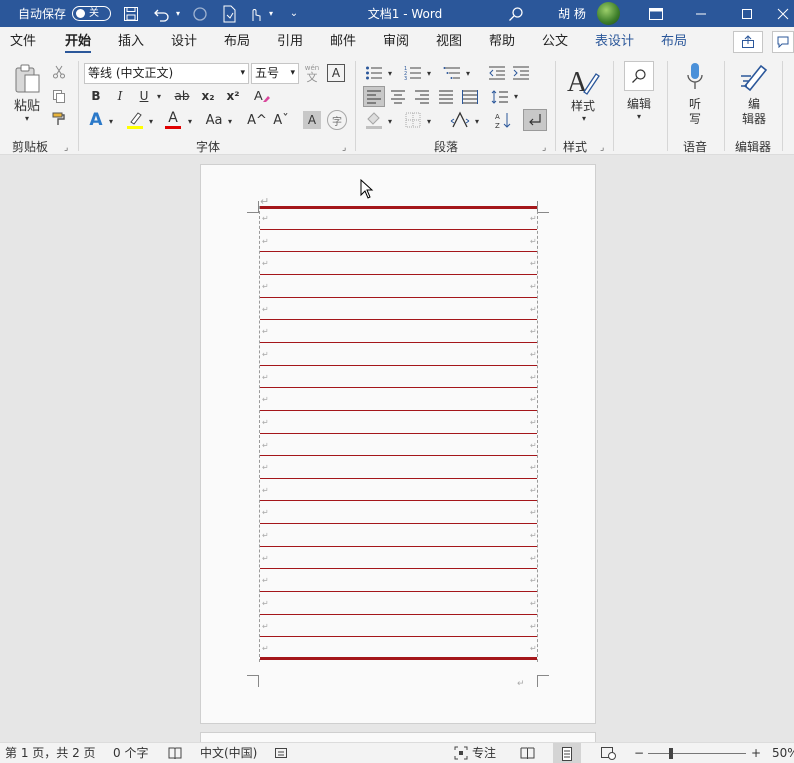  Describe the element at coordinates (639, 76) in the screenshot. I see `find-icon` at that location.